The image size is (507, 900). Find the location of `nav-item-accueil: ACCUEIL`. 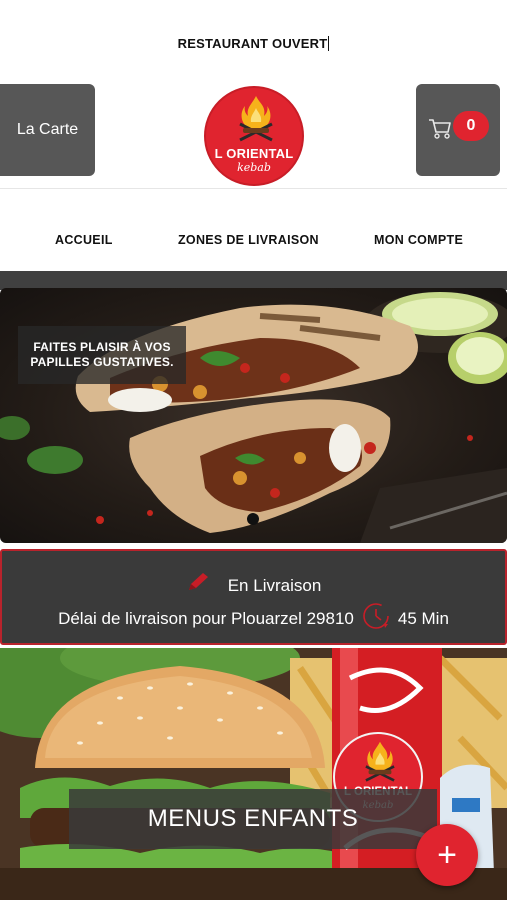

nav-item-accueil: ACCUEIL is located at coordinates (84, 240).